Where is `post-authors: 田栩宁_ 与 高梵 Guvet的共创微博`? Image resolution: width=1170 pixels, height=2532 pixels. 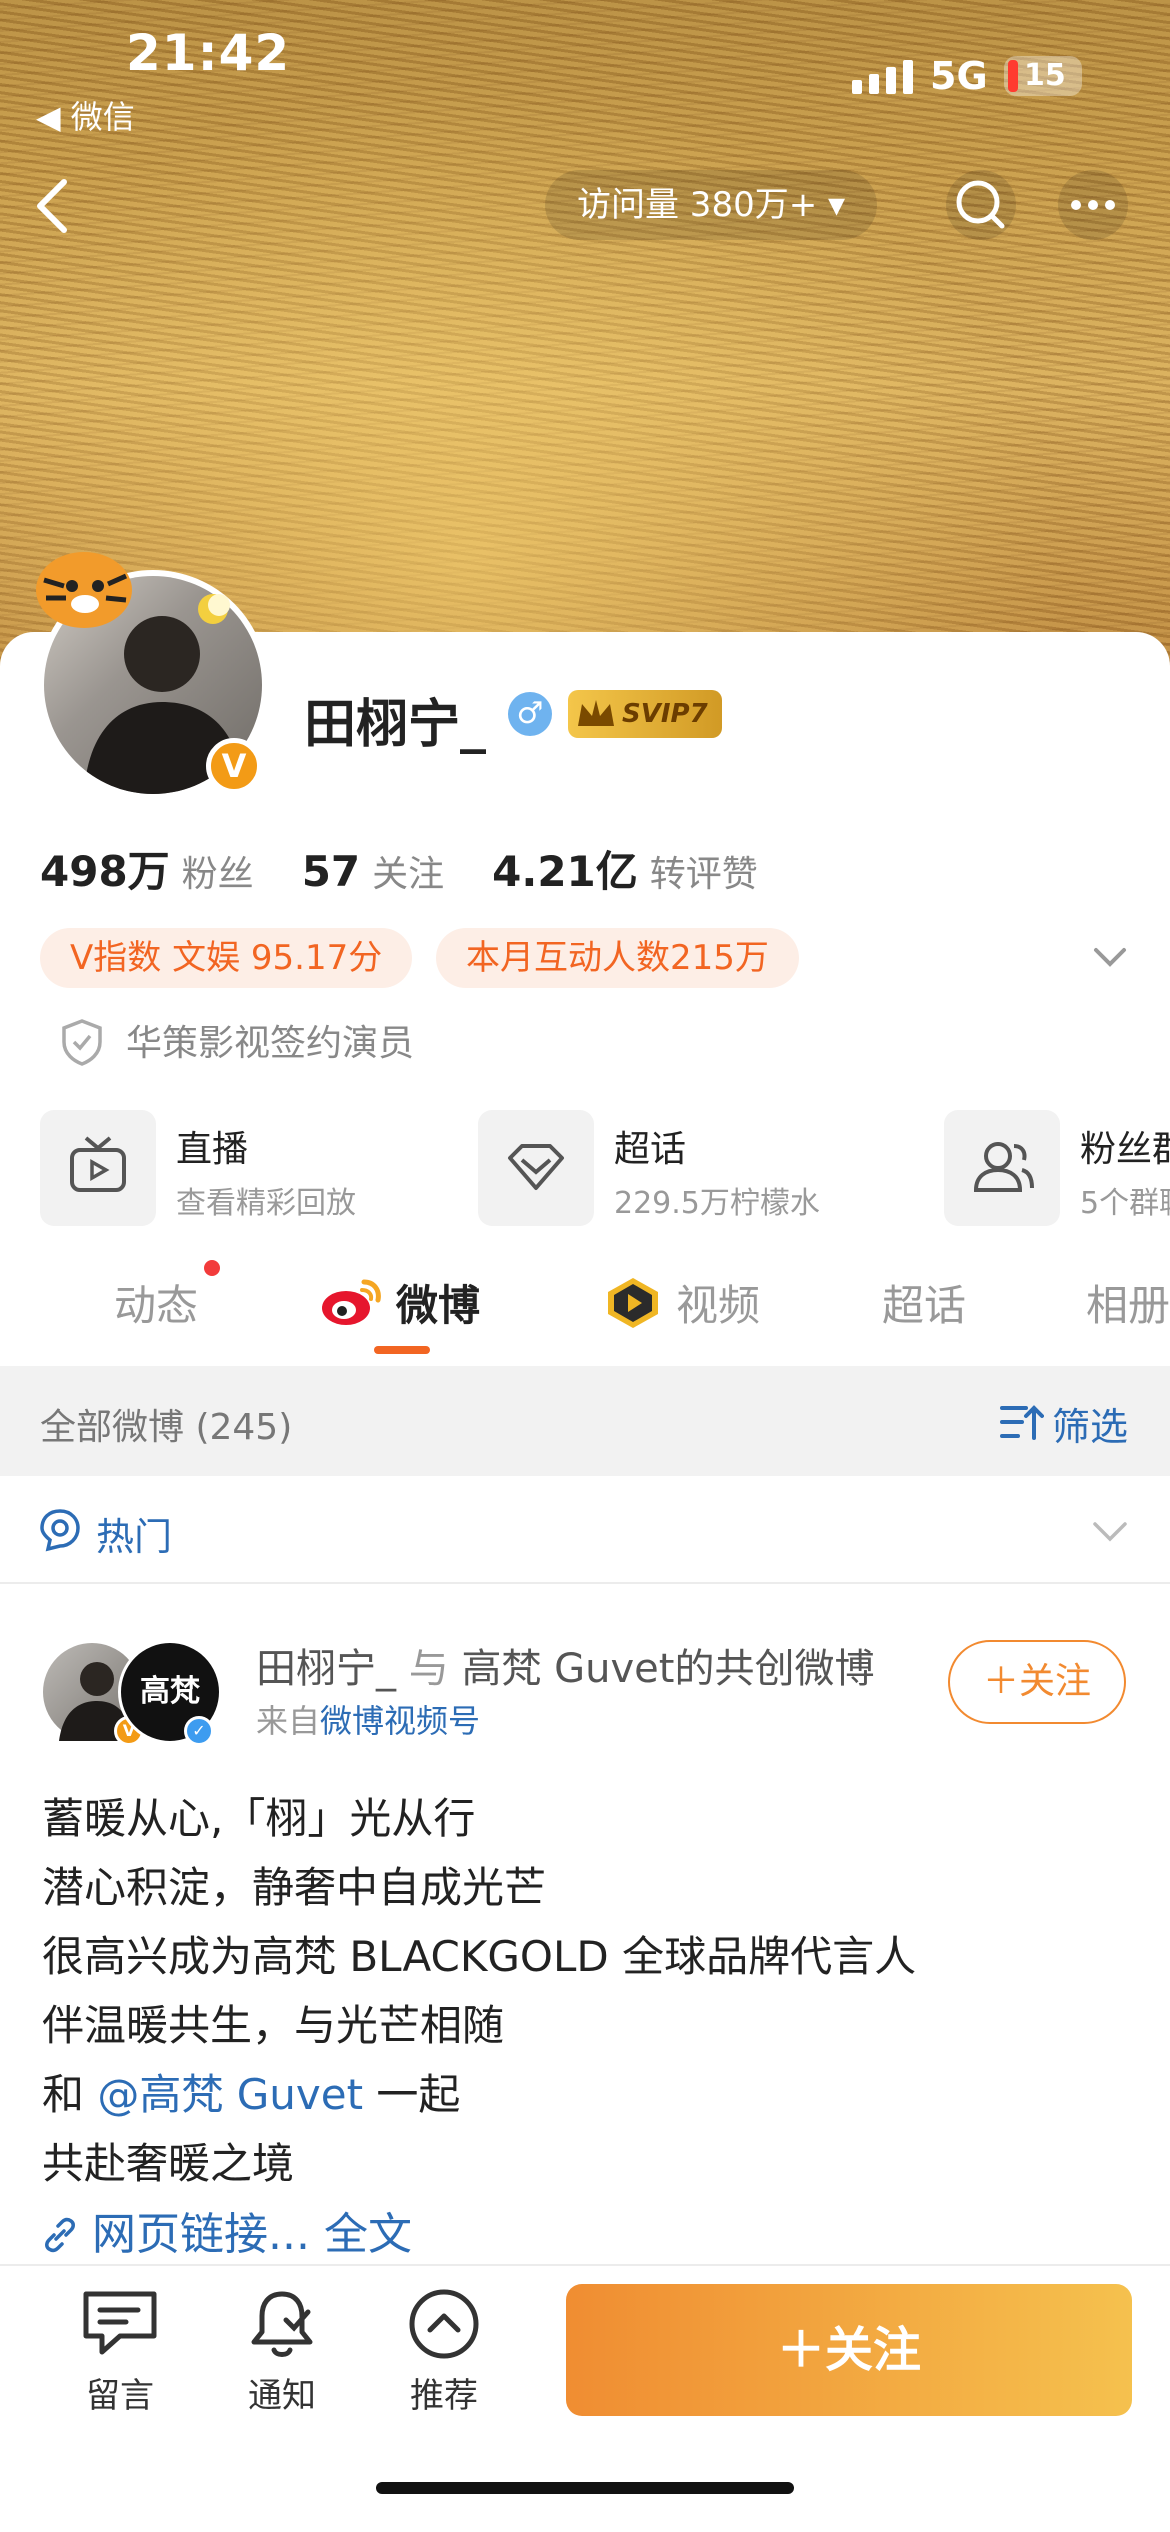
post-authors: 田栩宁_ 与 高梵 Guvet的共创微博 is located at coordinates (565, 1665).